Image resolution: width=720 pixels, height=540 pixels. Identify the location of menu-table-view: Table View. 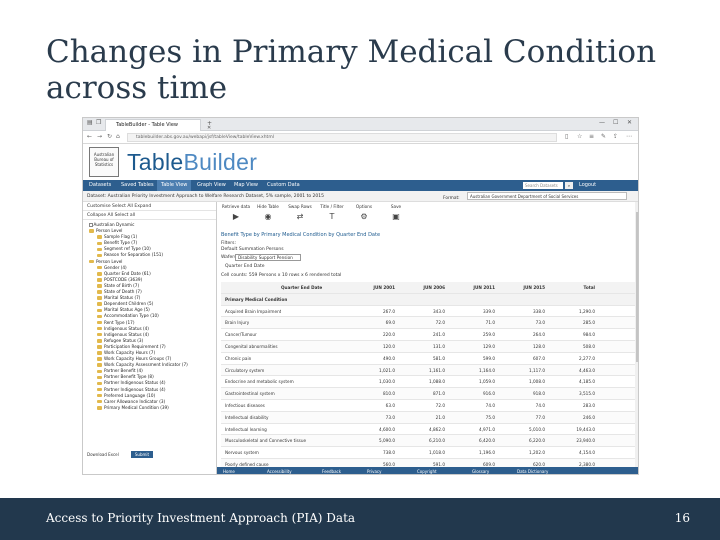
(174, 185).